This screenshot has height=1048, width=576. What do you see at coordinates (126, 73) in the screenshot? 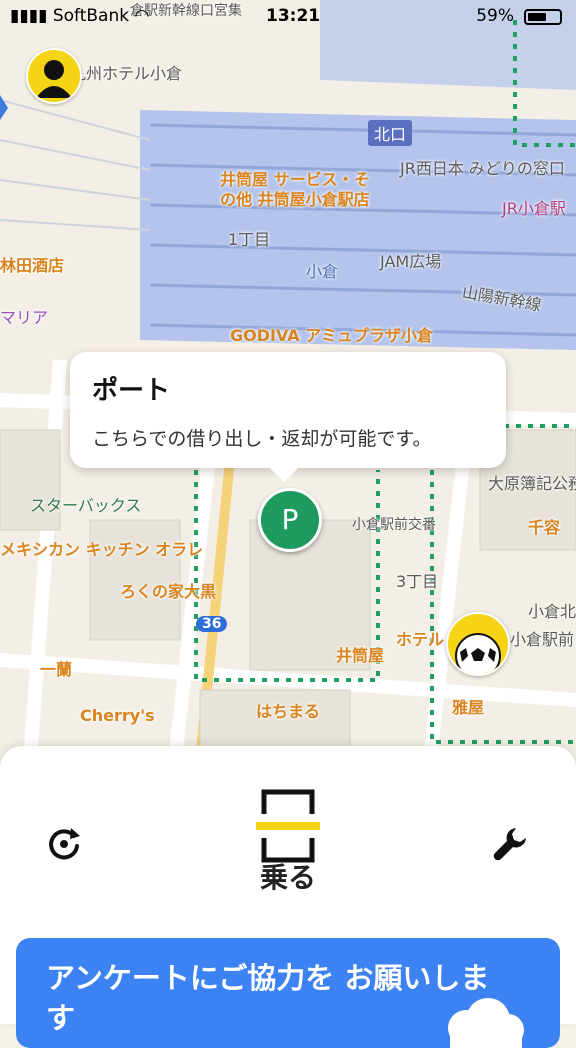
I see `map-label-hotel: 九州ホテル小倉` at bounding box center [126, 73].